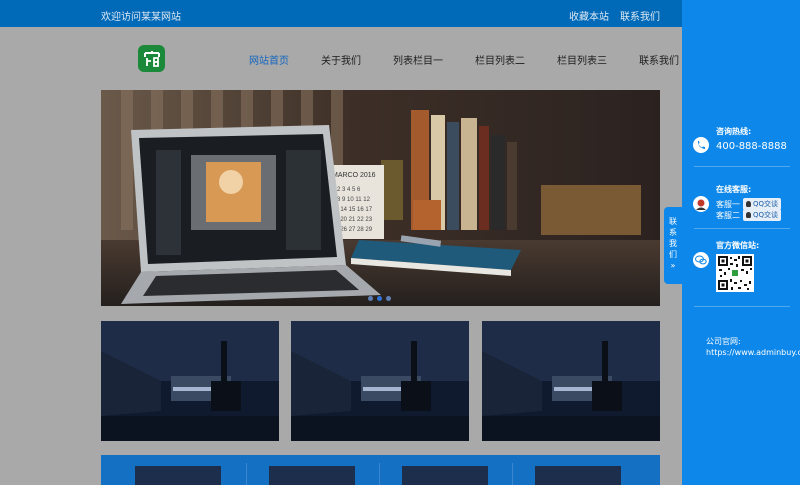  I want to click on tab-label-char: 系, so click(673, 232).